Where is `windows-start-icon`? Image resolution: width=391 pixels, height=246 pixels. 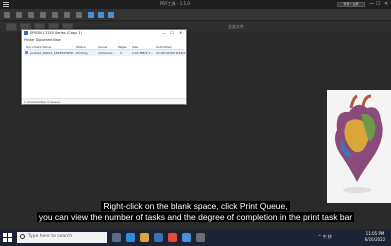
windows-start-icon is located at coordinates (7, 237).